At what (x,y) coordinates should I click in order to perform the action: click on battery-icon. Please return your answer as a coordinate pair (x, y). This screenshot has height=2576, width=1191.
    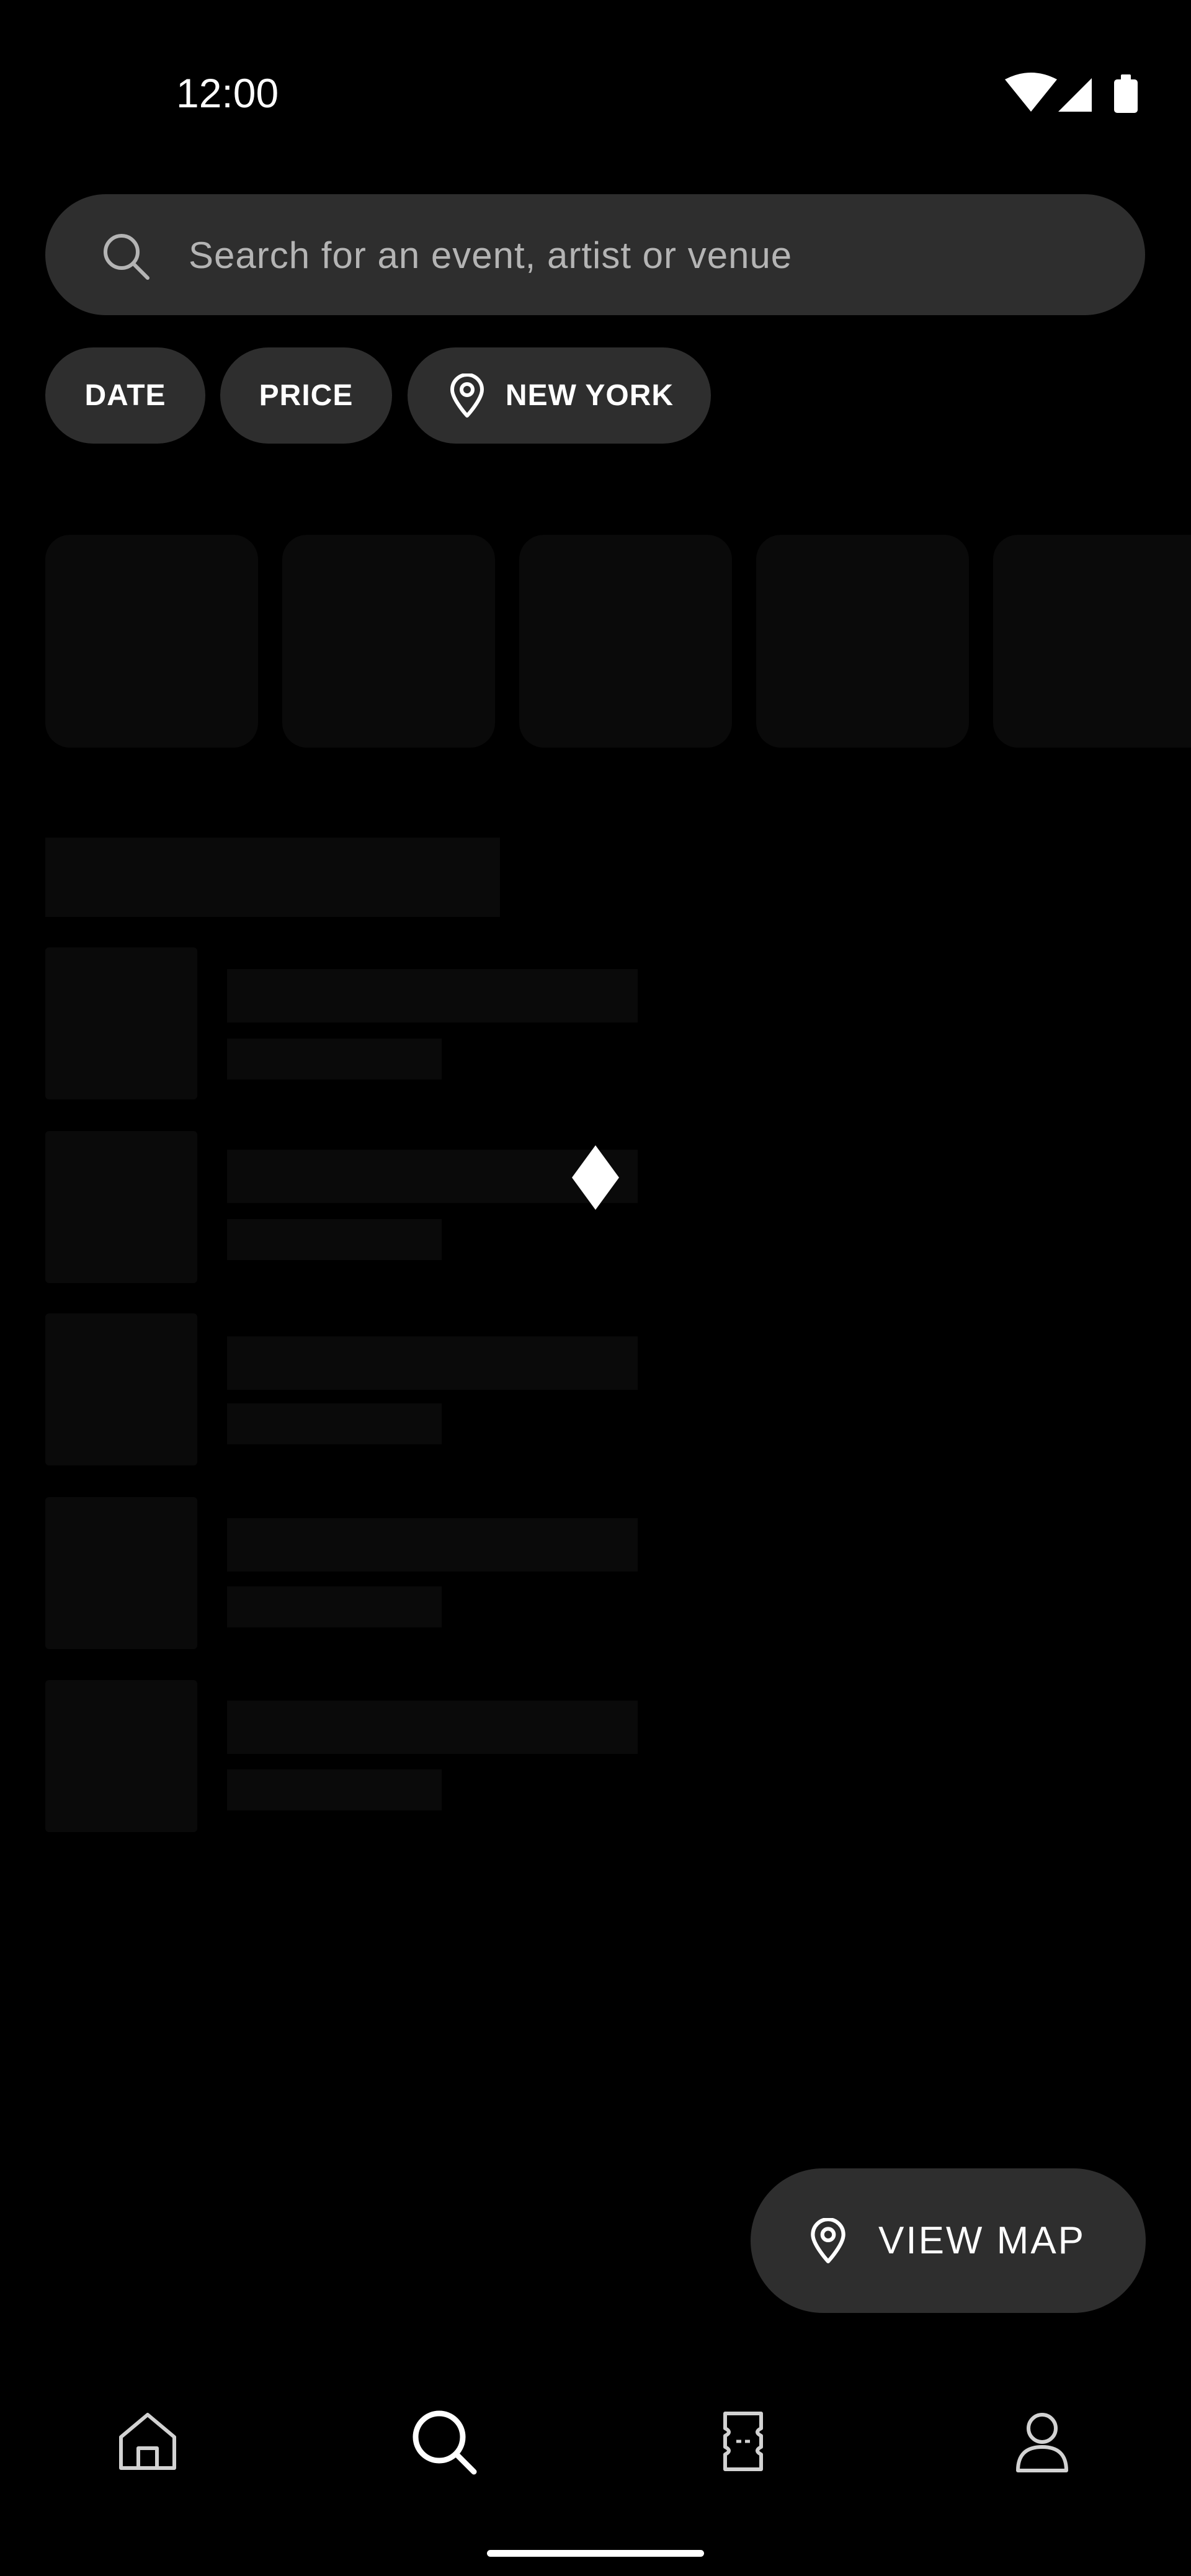
    Looking at the image, I should click on (1126, 93).